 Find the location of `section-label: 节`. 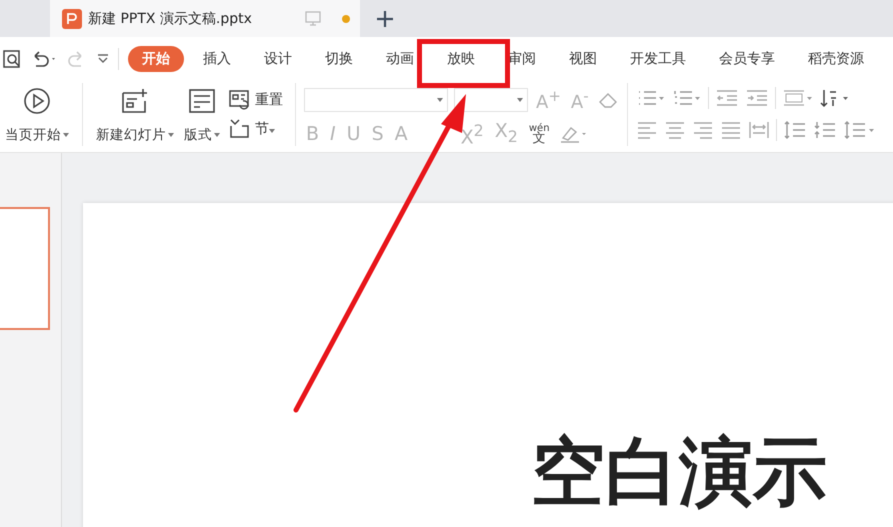

section-label: 节 is located at coordinates (265, 129).